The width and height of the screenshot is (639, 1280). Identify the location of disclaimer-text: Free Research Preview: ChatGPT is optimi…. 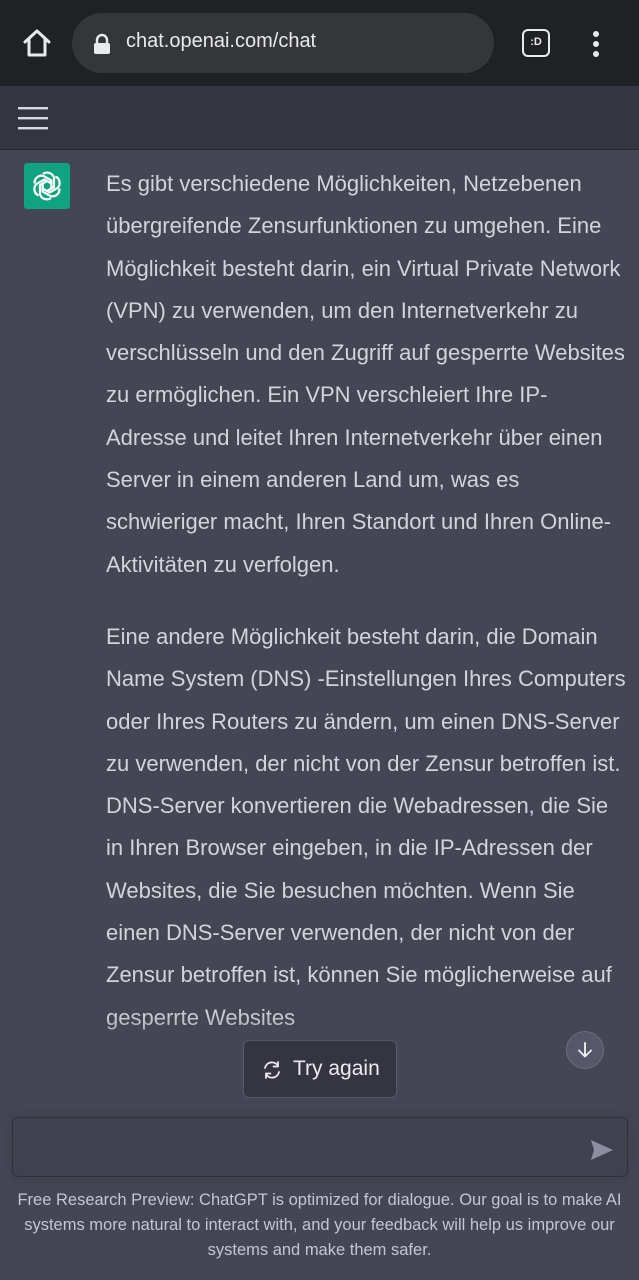
(319, 1225).